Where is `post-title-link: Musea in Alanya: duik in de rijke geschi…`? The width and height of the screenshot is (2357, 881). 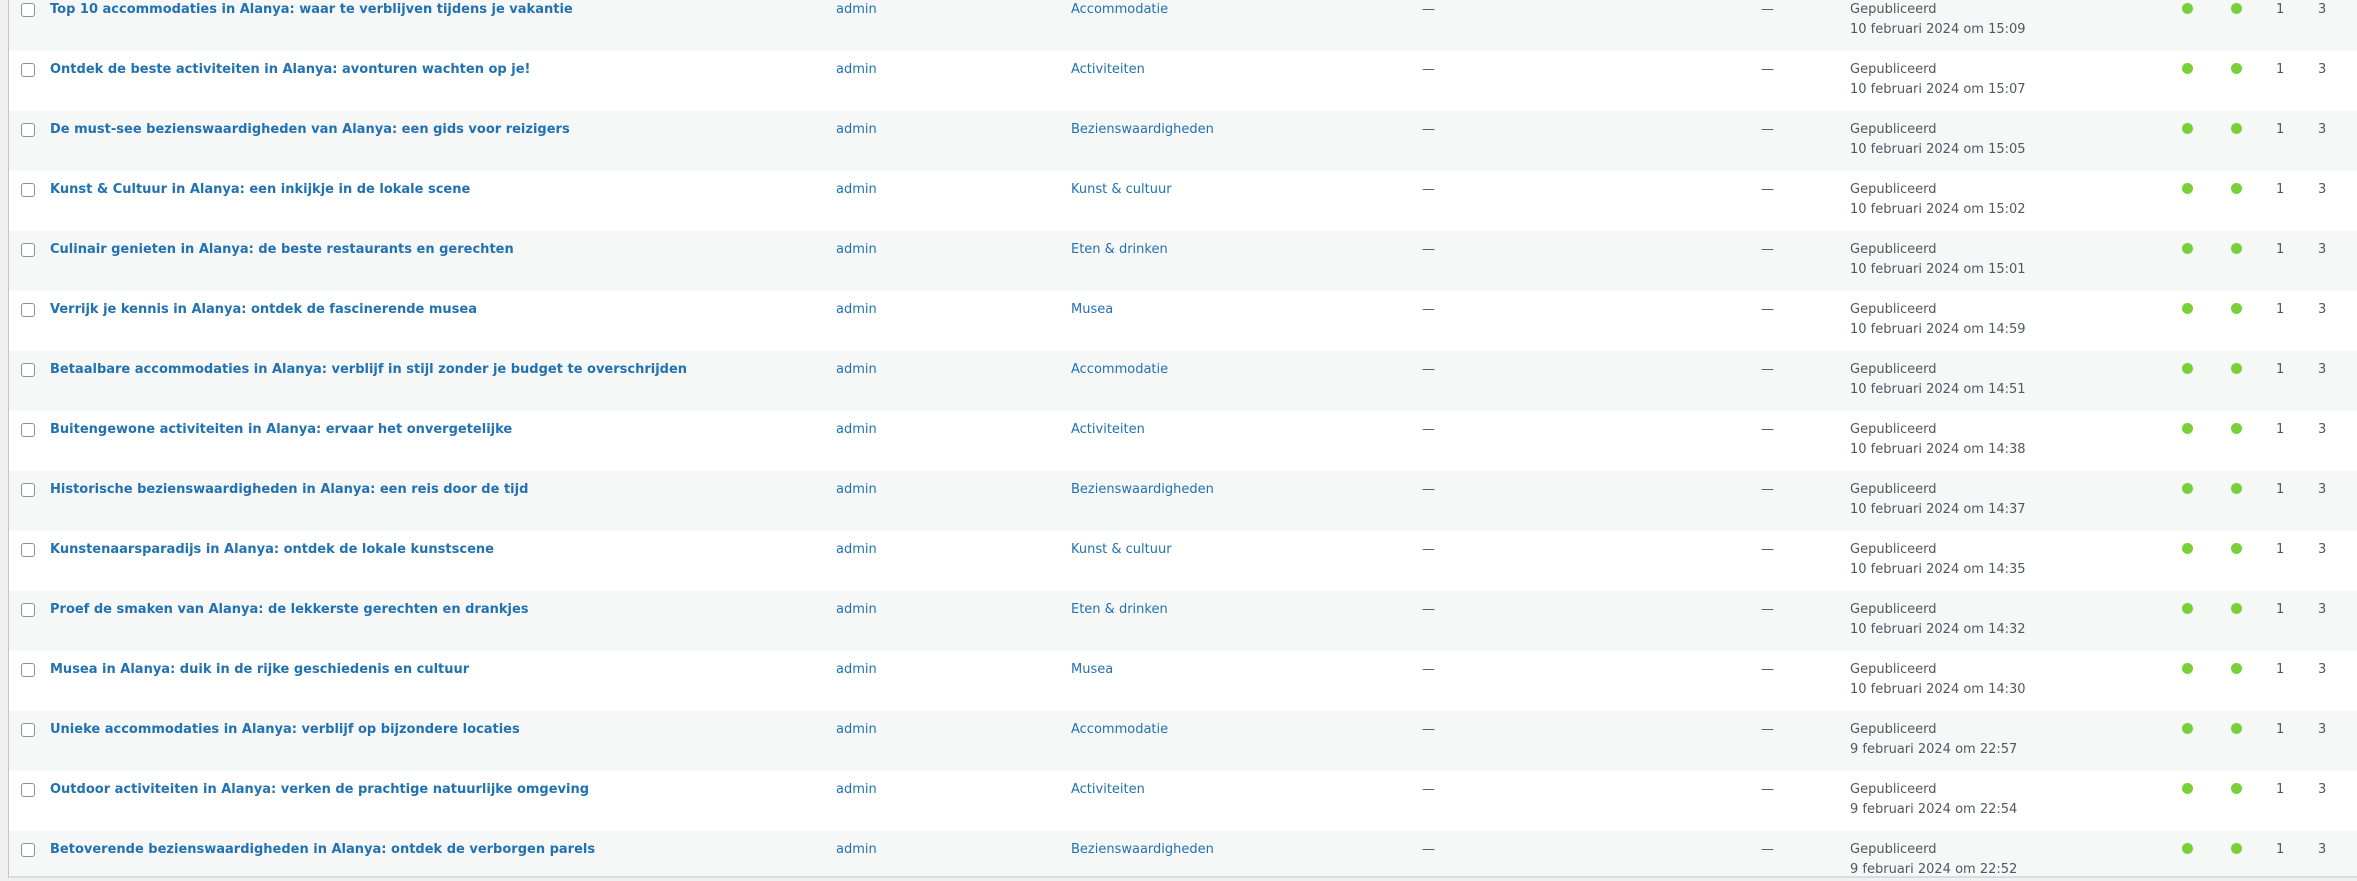
post-title-link: Musea in Alanya: duik in de rijke geschi… is located at coordinates (259, 669).